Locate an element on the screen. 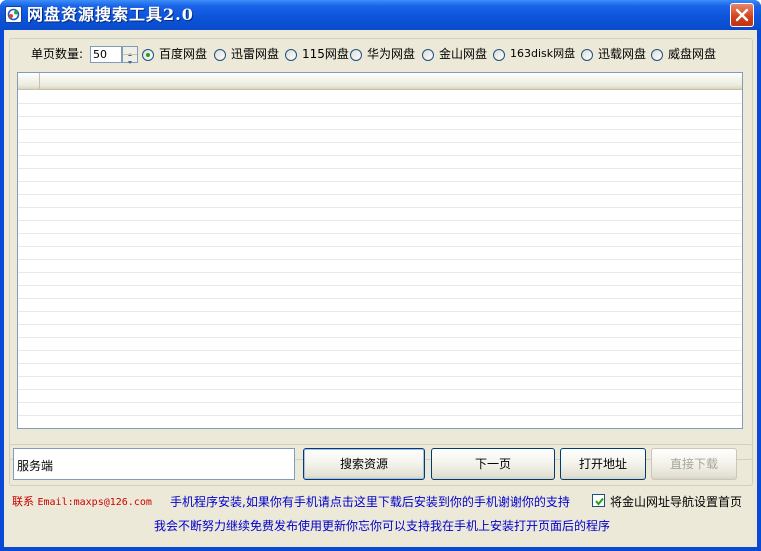 The height and width of the screenshot is (551, 761). radio-label-huawei: 华为网盘 is located at coordinates (391, 54).